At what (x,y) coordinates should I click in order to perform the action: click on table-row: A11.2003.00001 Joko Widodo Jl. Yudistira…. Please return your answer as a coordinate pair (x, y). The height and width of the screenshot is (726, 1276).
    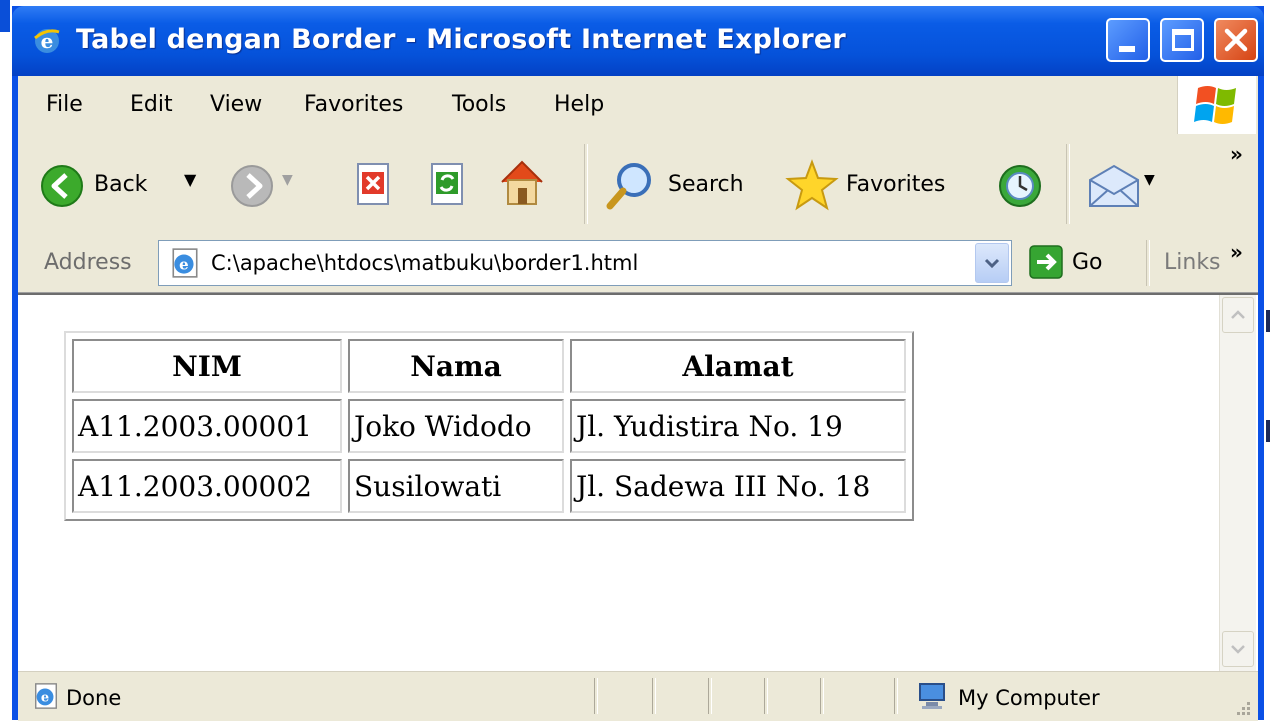
    Looking at the image, I should click on (489, 426).